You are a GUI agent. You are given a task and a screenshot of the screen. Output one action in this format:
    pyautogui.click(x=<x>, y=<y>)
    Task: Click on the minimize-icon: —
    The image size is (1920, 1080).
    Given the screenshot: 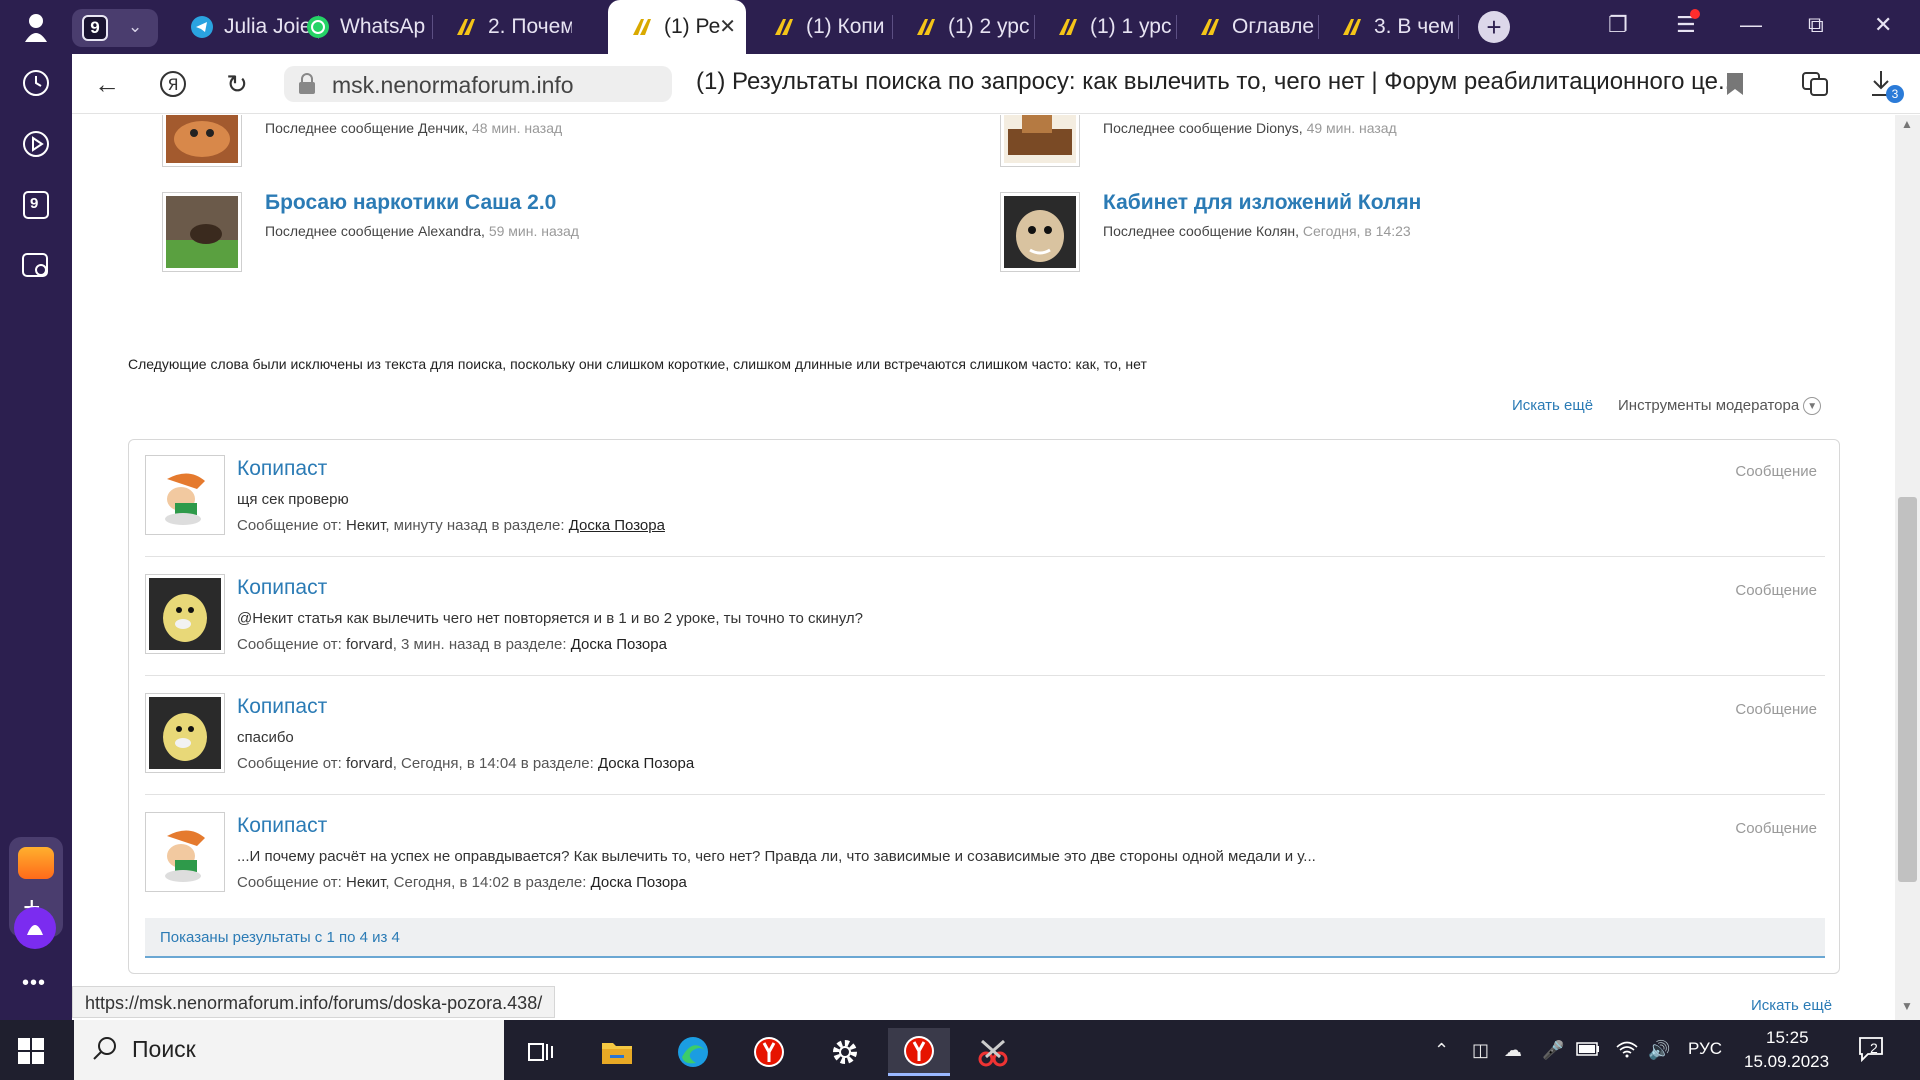 What is the action you would take?
    pyautogui.click(x=1751, y=25)
    